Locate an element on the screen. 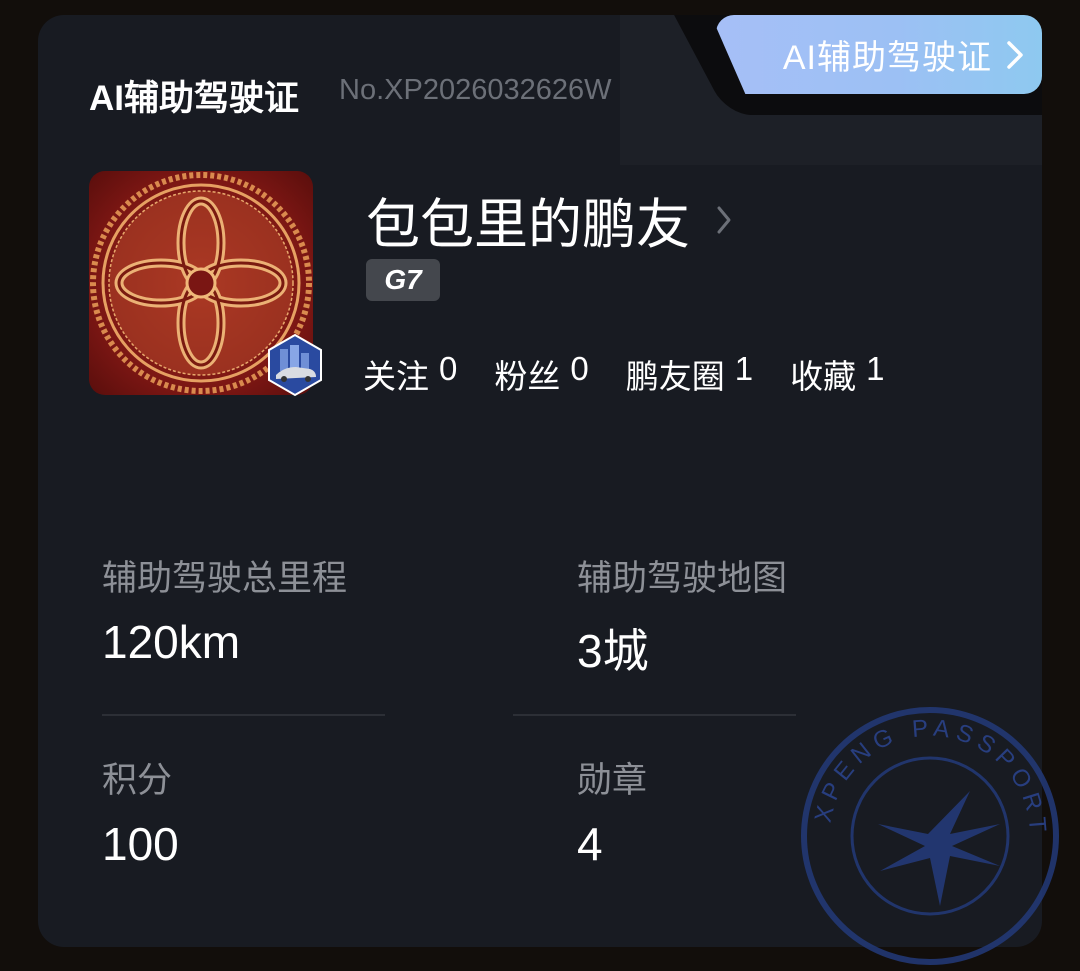 The height and width of the screenshot is (971, 1080). metric-value: 100 is located at coordinates (140, 844).